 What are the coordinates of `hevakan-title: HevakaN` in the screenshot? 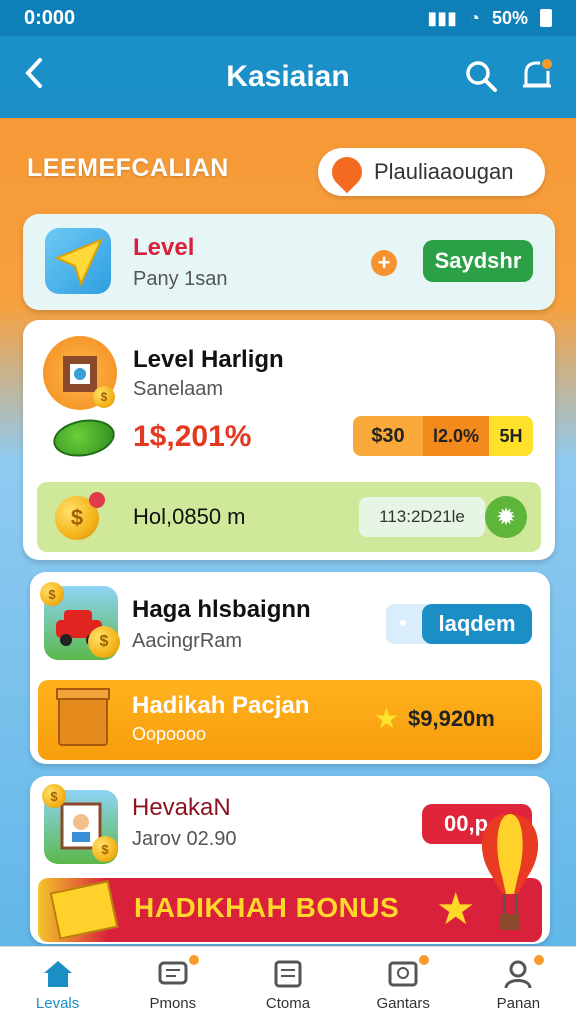 It's located at (181, 807).